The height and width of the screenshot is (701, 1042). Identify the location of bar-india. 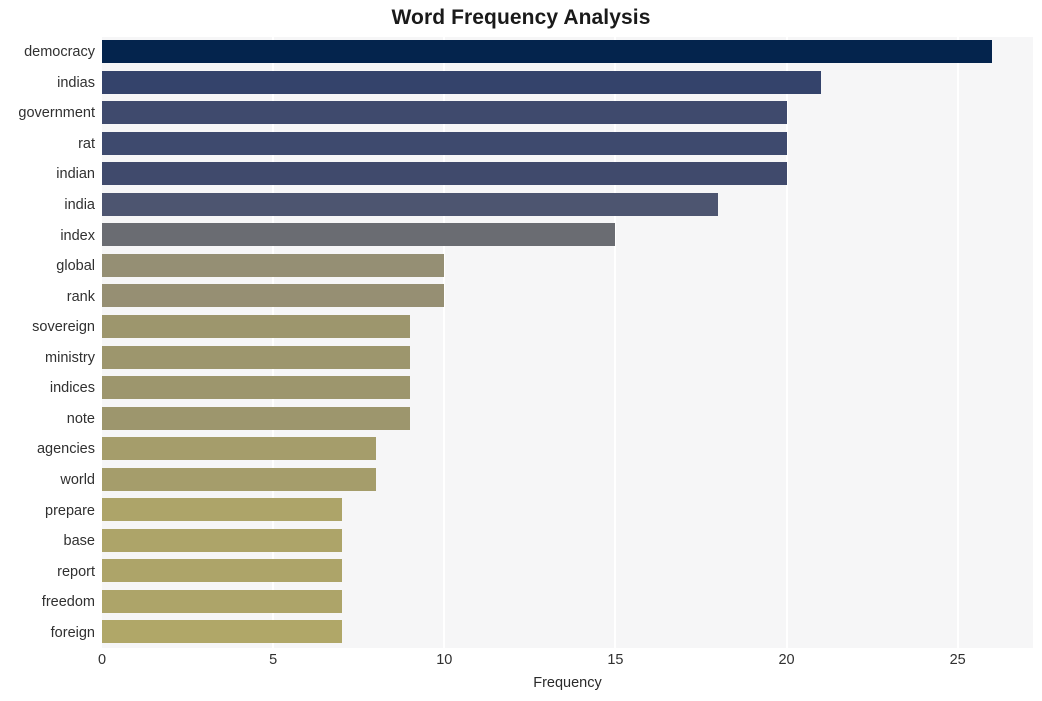
(410, 204).